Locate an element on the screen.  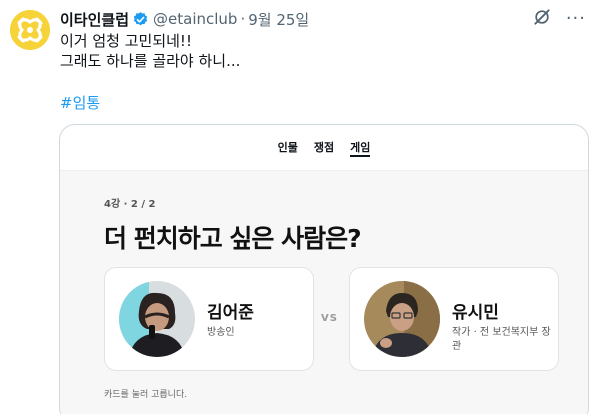
game-question: 더 펀치하고 싶은 사람은? is located at coordinates (233, 238).